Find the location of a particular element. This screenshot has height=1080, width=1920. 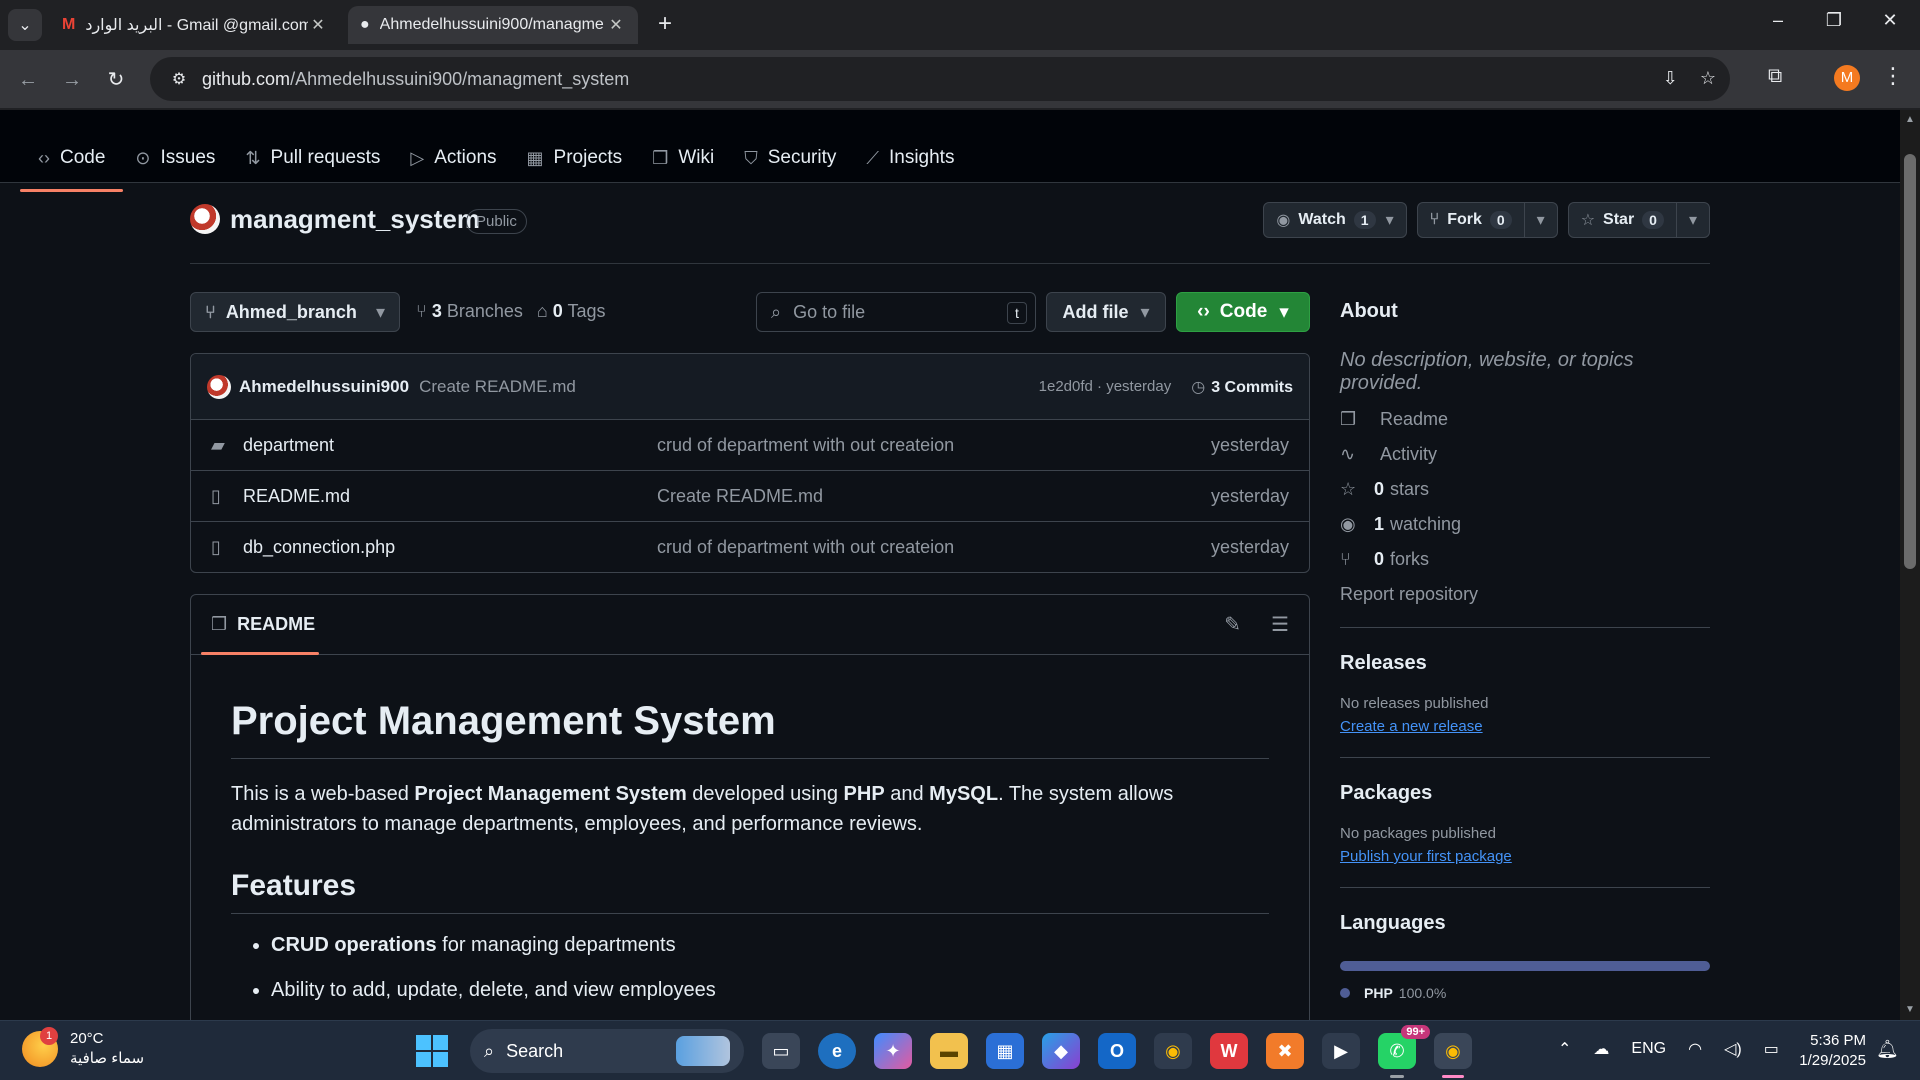

file-commit-message: Create README.md is located at coordinates (934, 496).